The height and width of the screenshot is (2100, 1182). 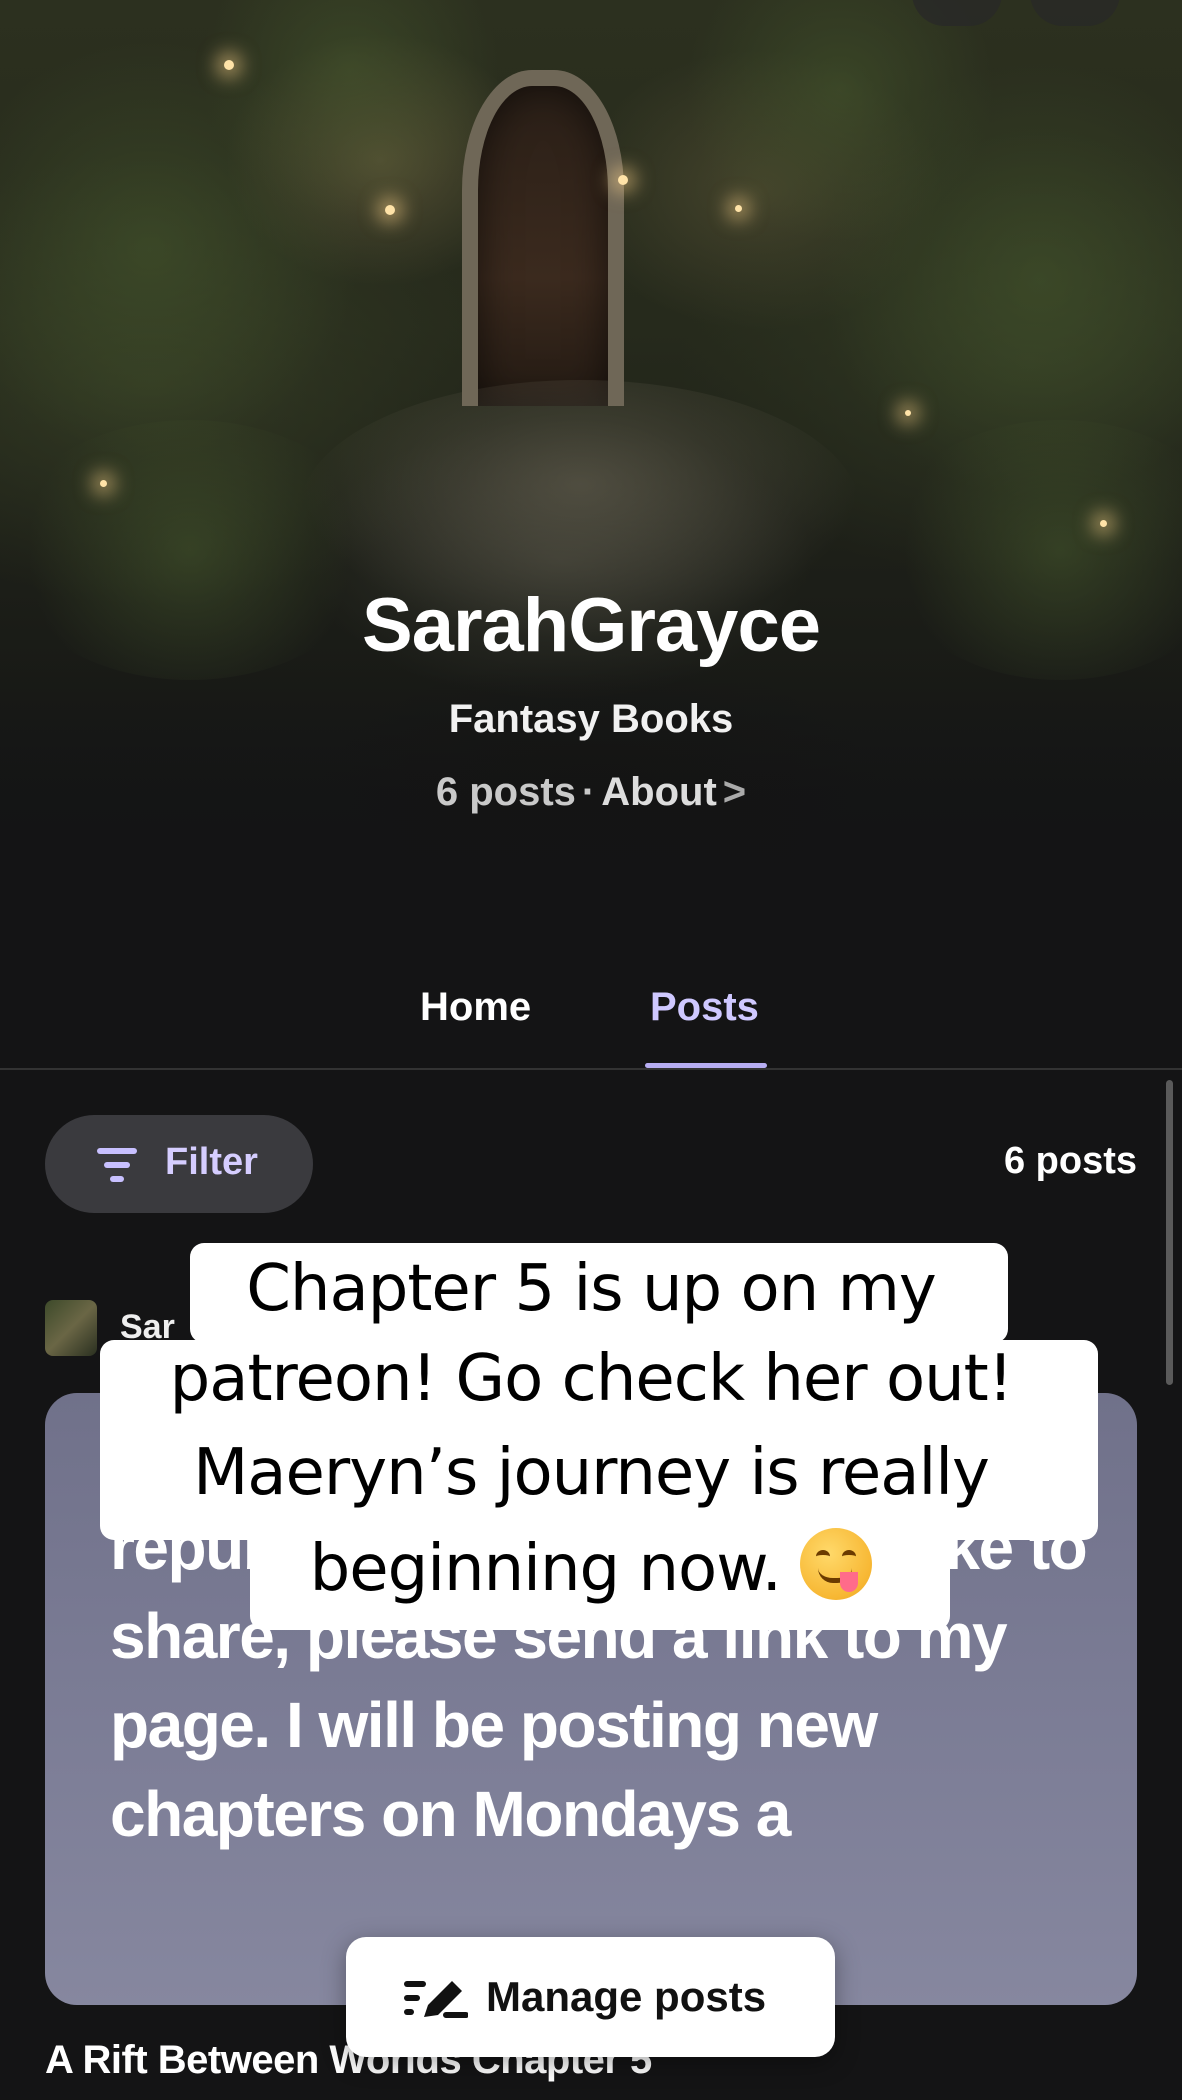 What do you see at coordinates (475, 1007) in the screenshot?
I see `tab-home: Home` at bounding box center [475, 1007].